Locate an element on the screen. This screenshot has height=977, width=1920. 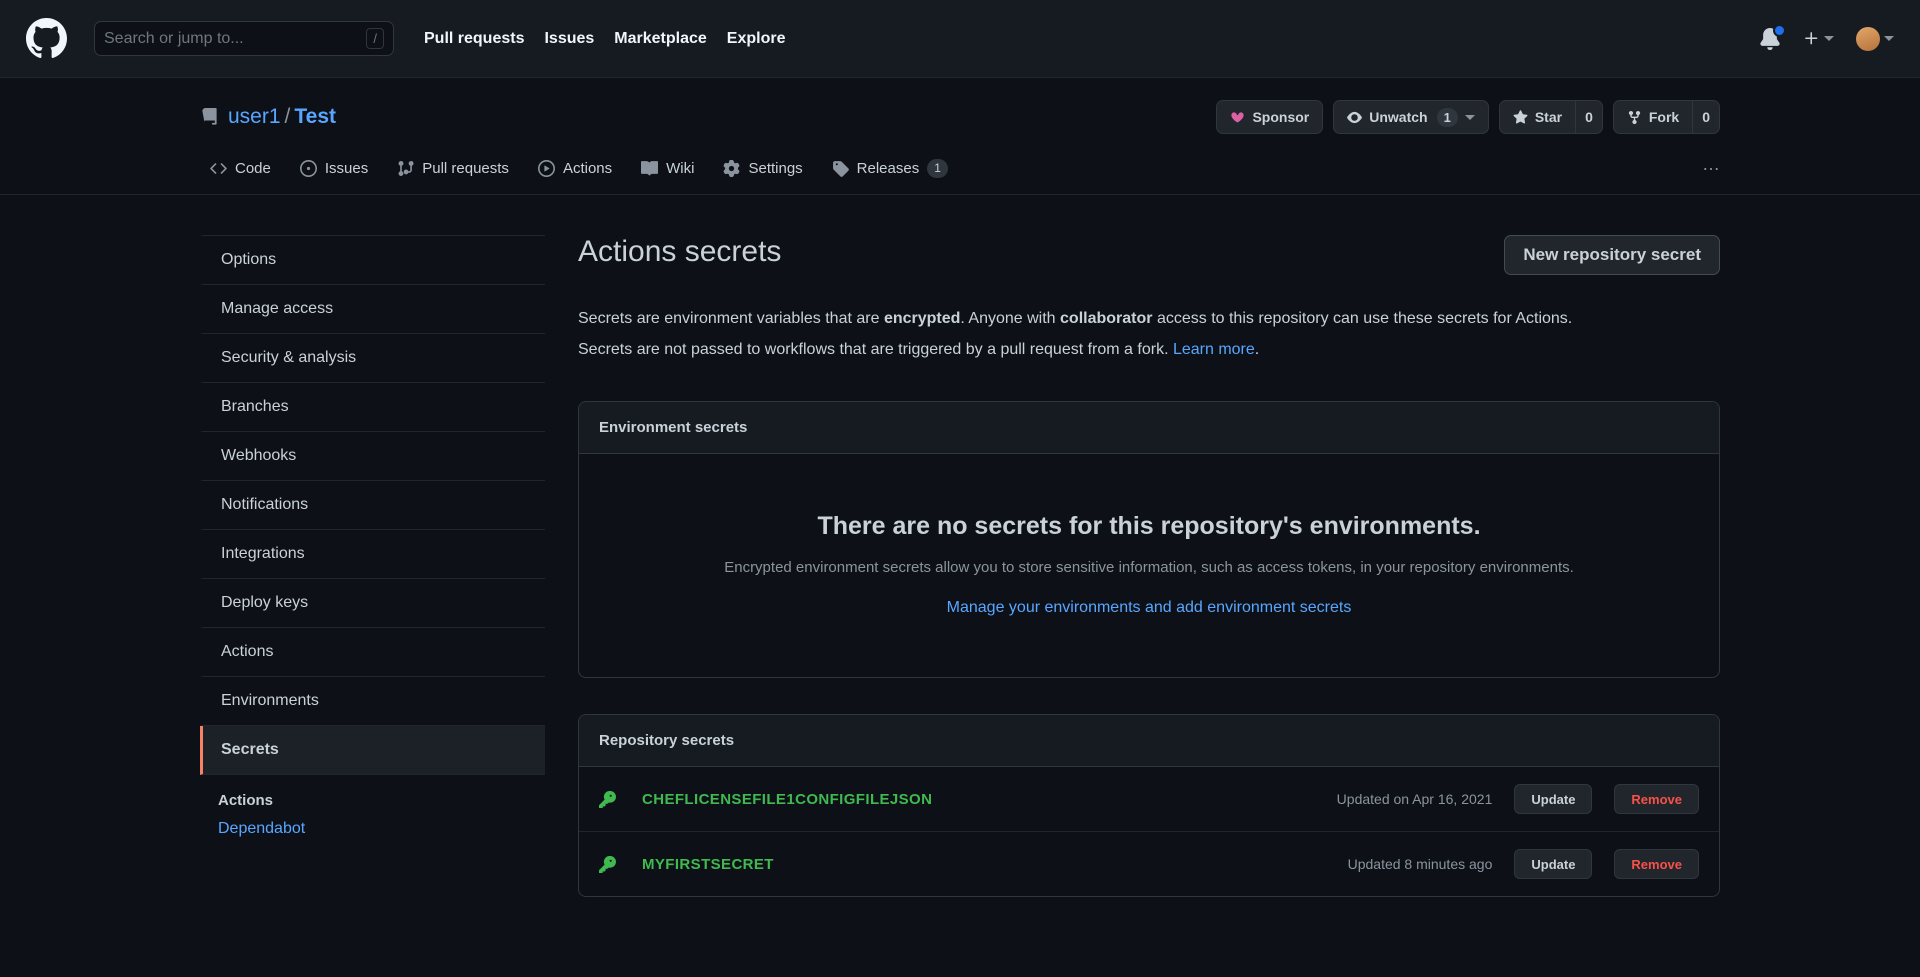
star-count: 0 is located at coordinates (1589, 117).